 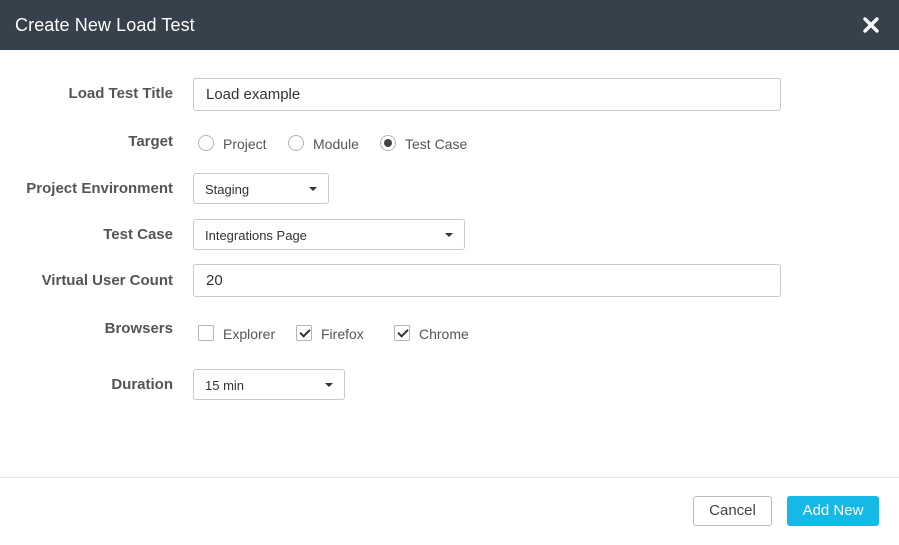 I want to click on radio-module, so click(x=296, y=143).